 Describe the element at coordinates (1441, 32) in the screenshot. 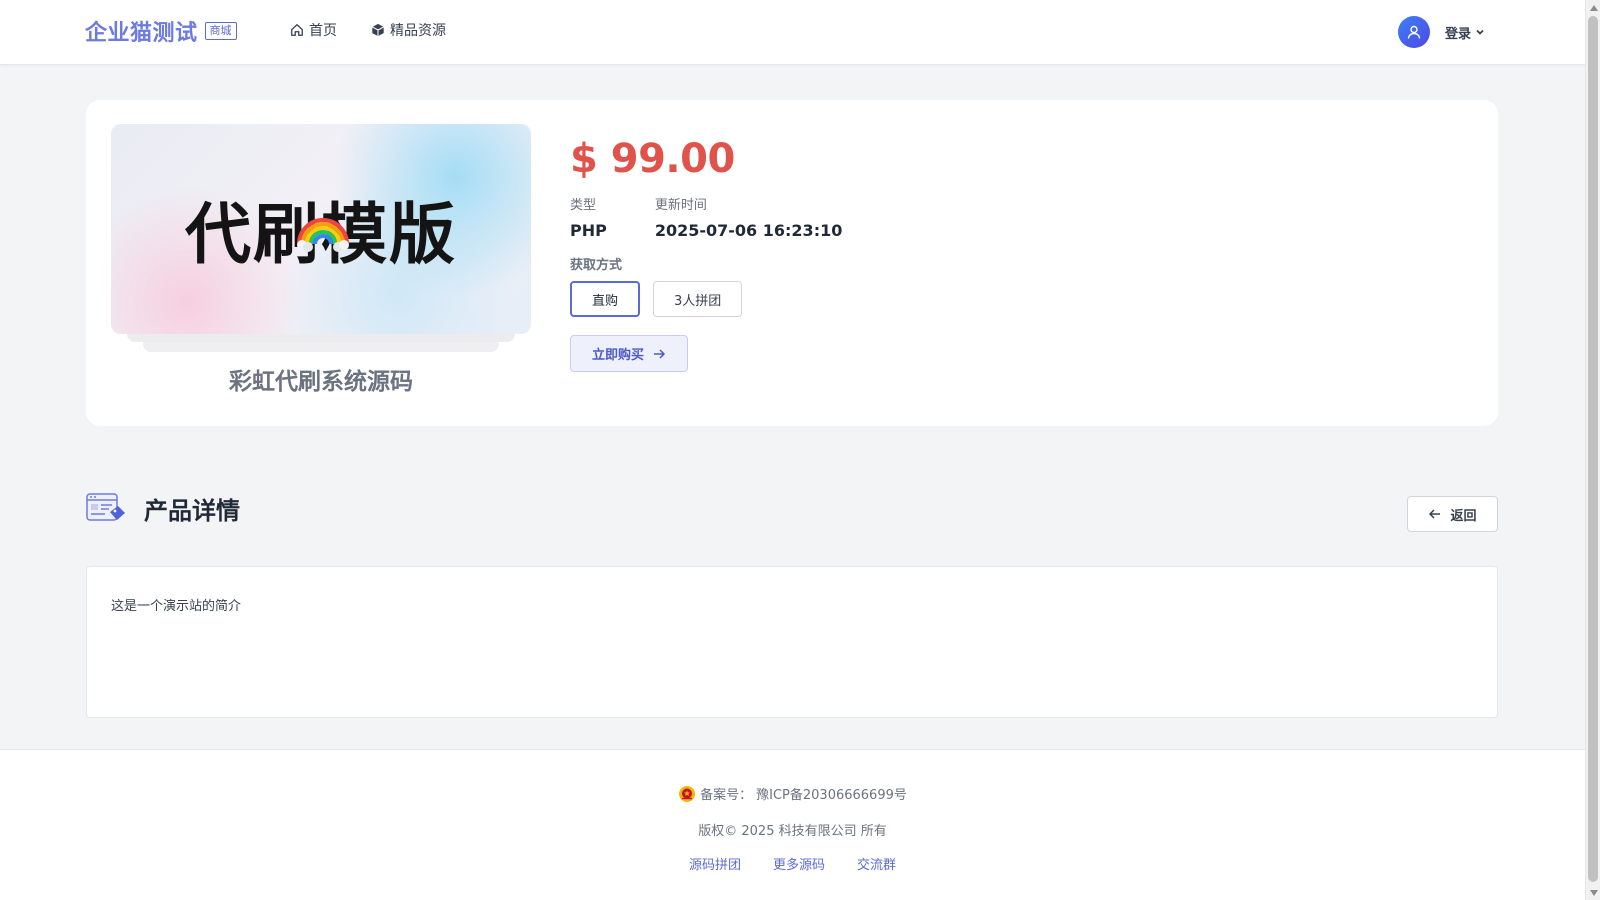

I see `user-area: 登录` at that location.